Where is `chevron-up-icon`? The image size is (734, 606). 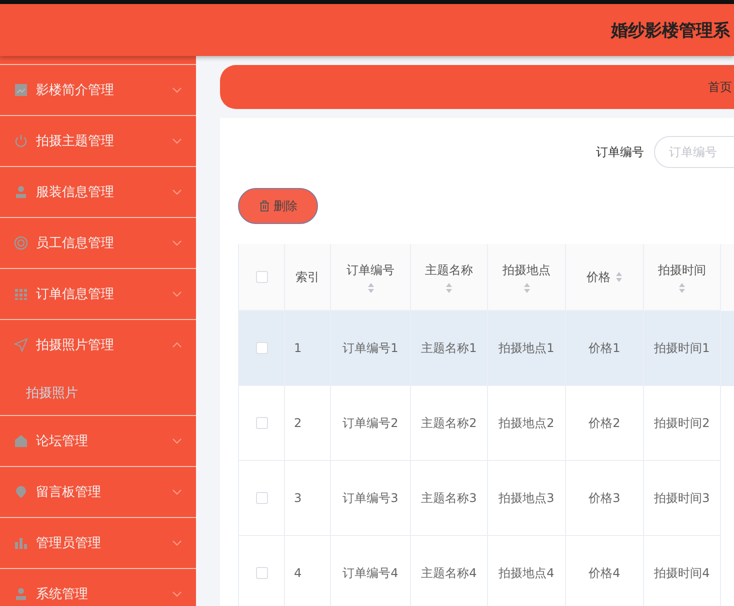
chevron-up-icon is located at coordinates (177, 345).